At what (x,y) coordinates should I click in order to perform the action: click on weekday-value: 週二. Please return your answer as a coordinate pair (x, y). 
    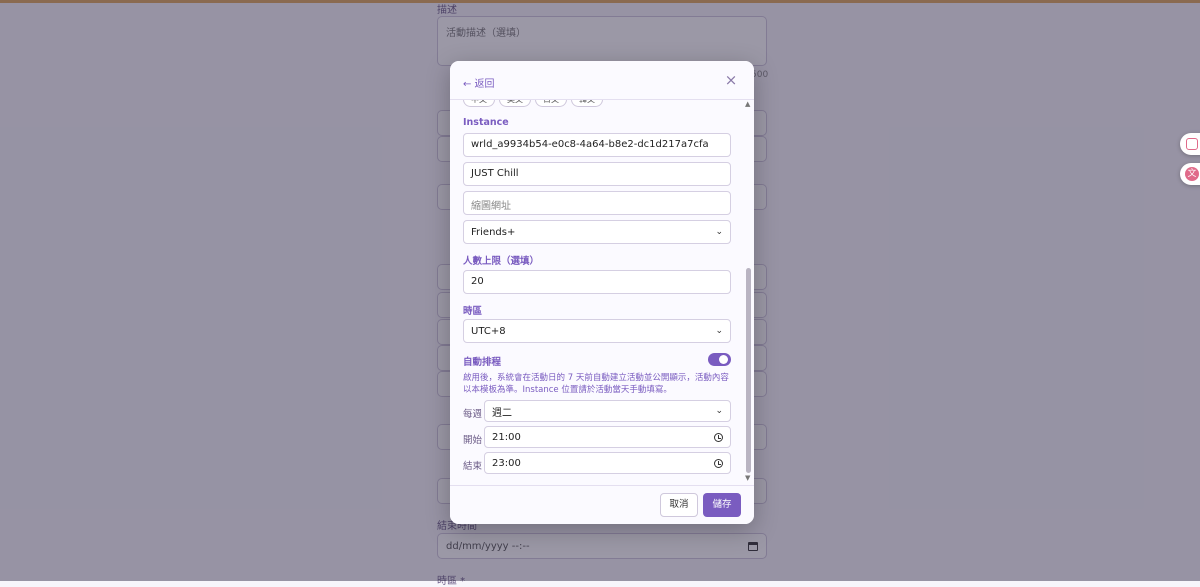
    Looking at the image, I should click on (502, 413).